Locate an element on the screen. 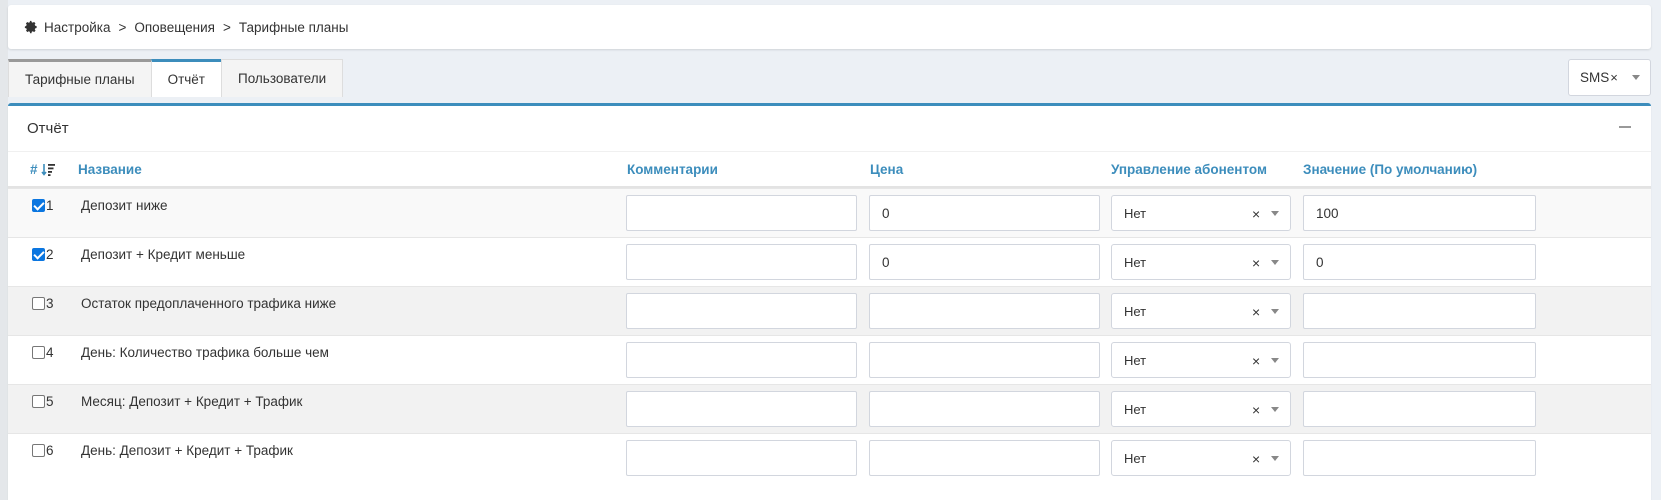  row-name: День: Депозит + Кредит + Трафик is located at coordinates (187, 450).